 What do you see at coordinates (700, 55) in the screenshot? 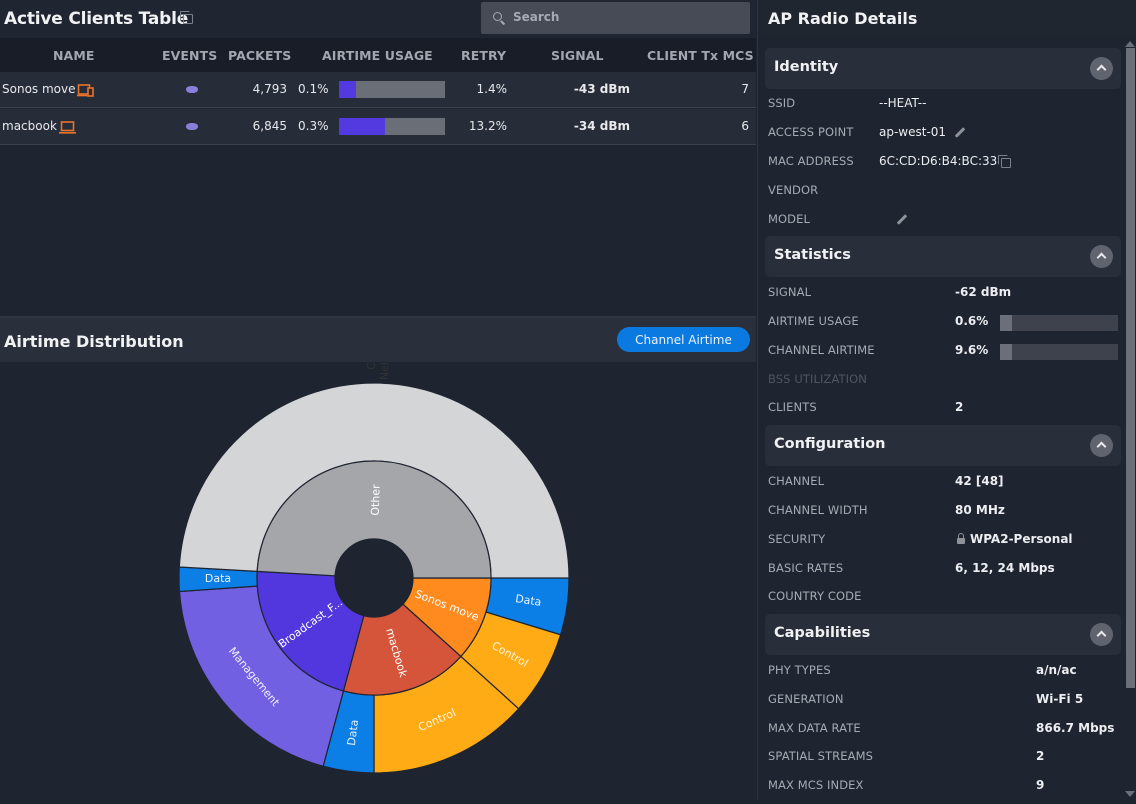
I see `column-header-client-tx-mcs: CLIENT Tx MCS` at bounding box center [700, 55].